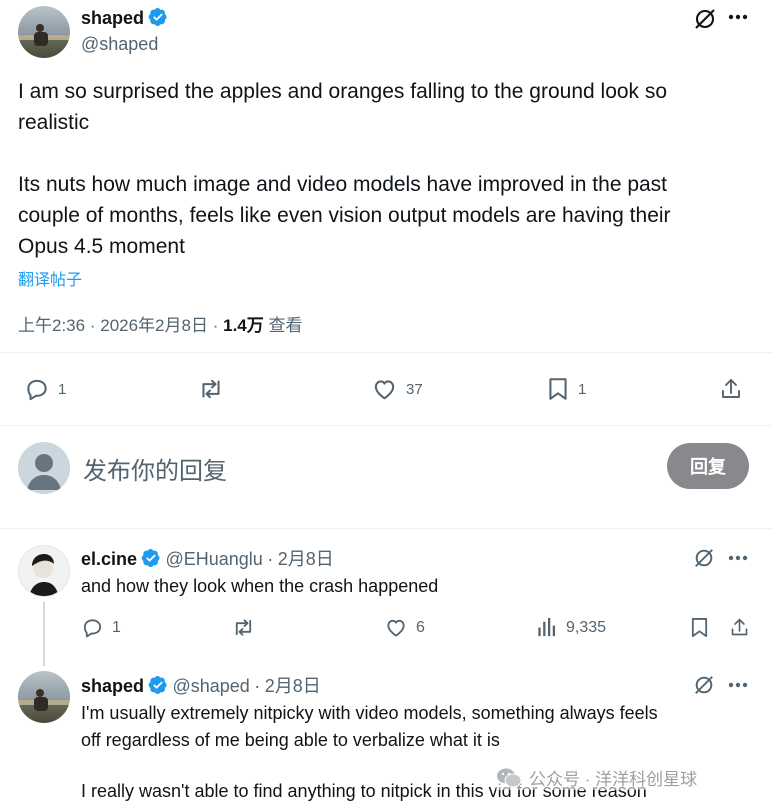  What do you see at coordinates (613, 779) in the screenshot?
I see `watermark-text: 公众号 · 洋洋科创星球` at bounding box center [613, 779].